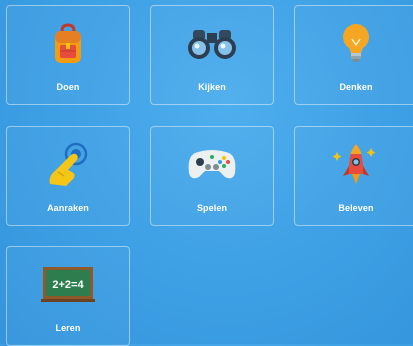 The width and height of the screenshot is (413, 346). Describe the element at coordinates (212, 165) in the screenshot. I see `gamepad-icon` at that location.